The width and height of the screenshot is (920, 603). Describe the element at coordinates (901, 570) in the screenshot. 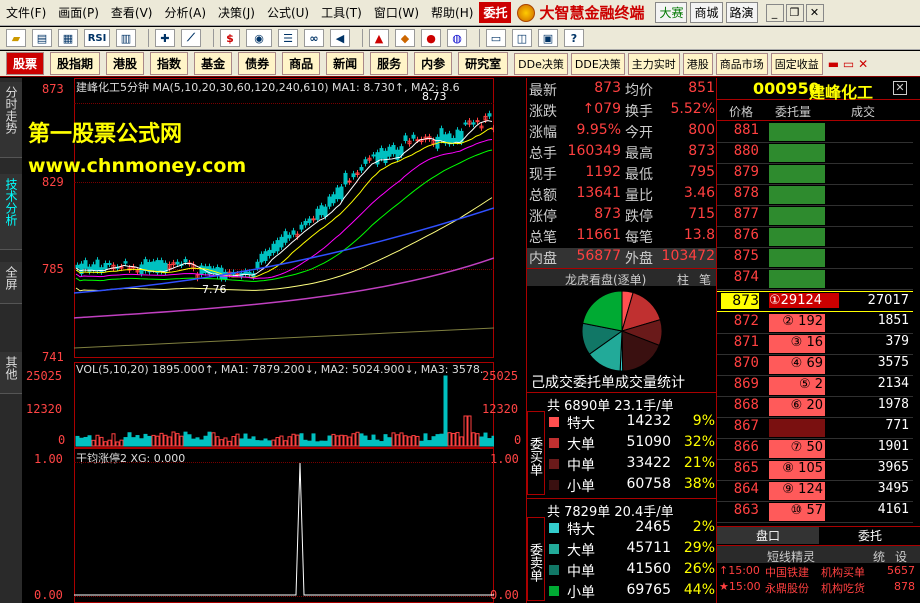

I see `news-value: 5657` at that location.